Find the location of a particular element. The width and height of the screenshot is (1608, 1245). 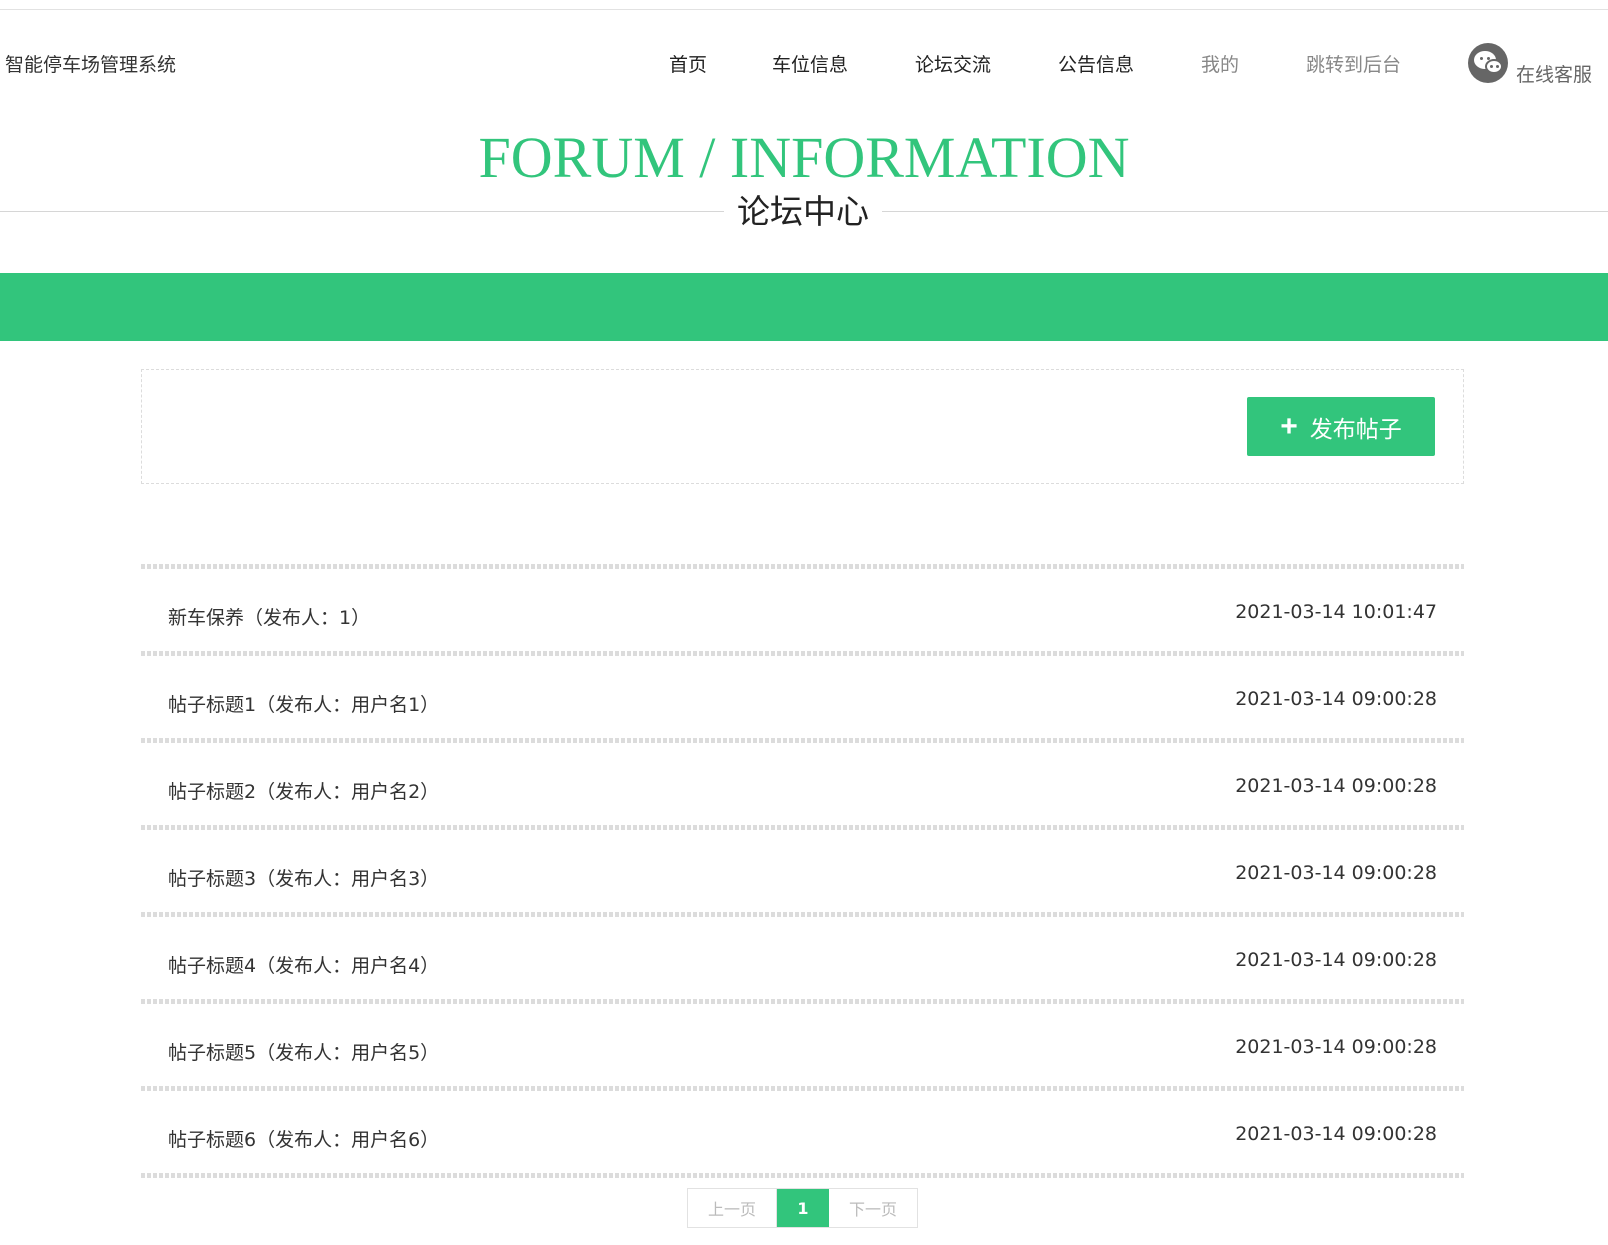

page-title-cn: 论坛中心 is located at coordinates (803, 211).